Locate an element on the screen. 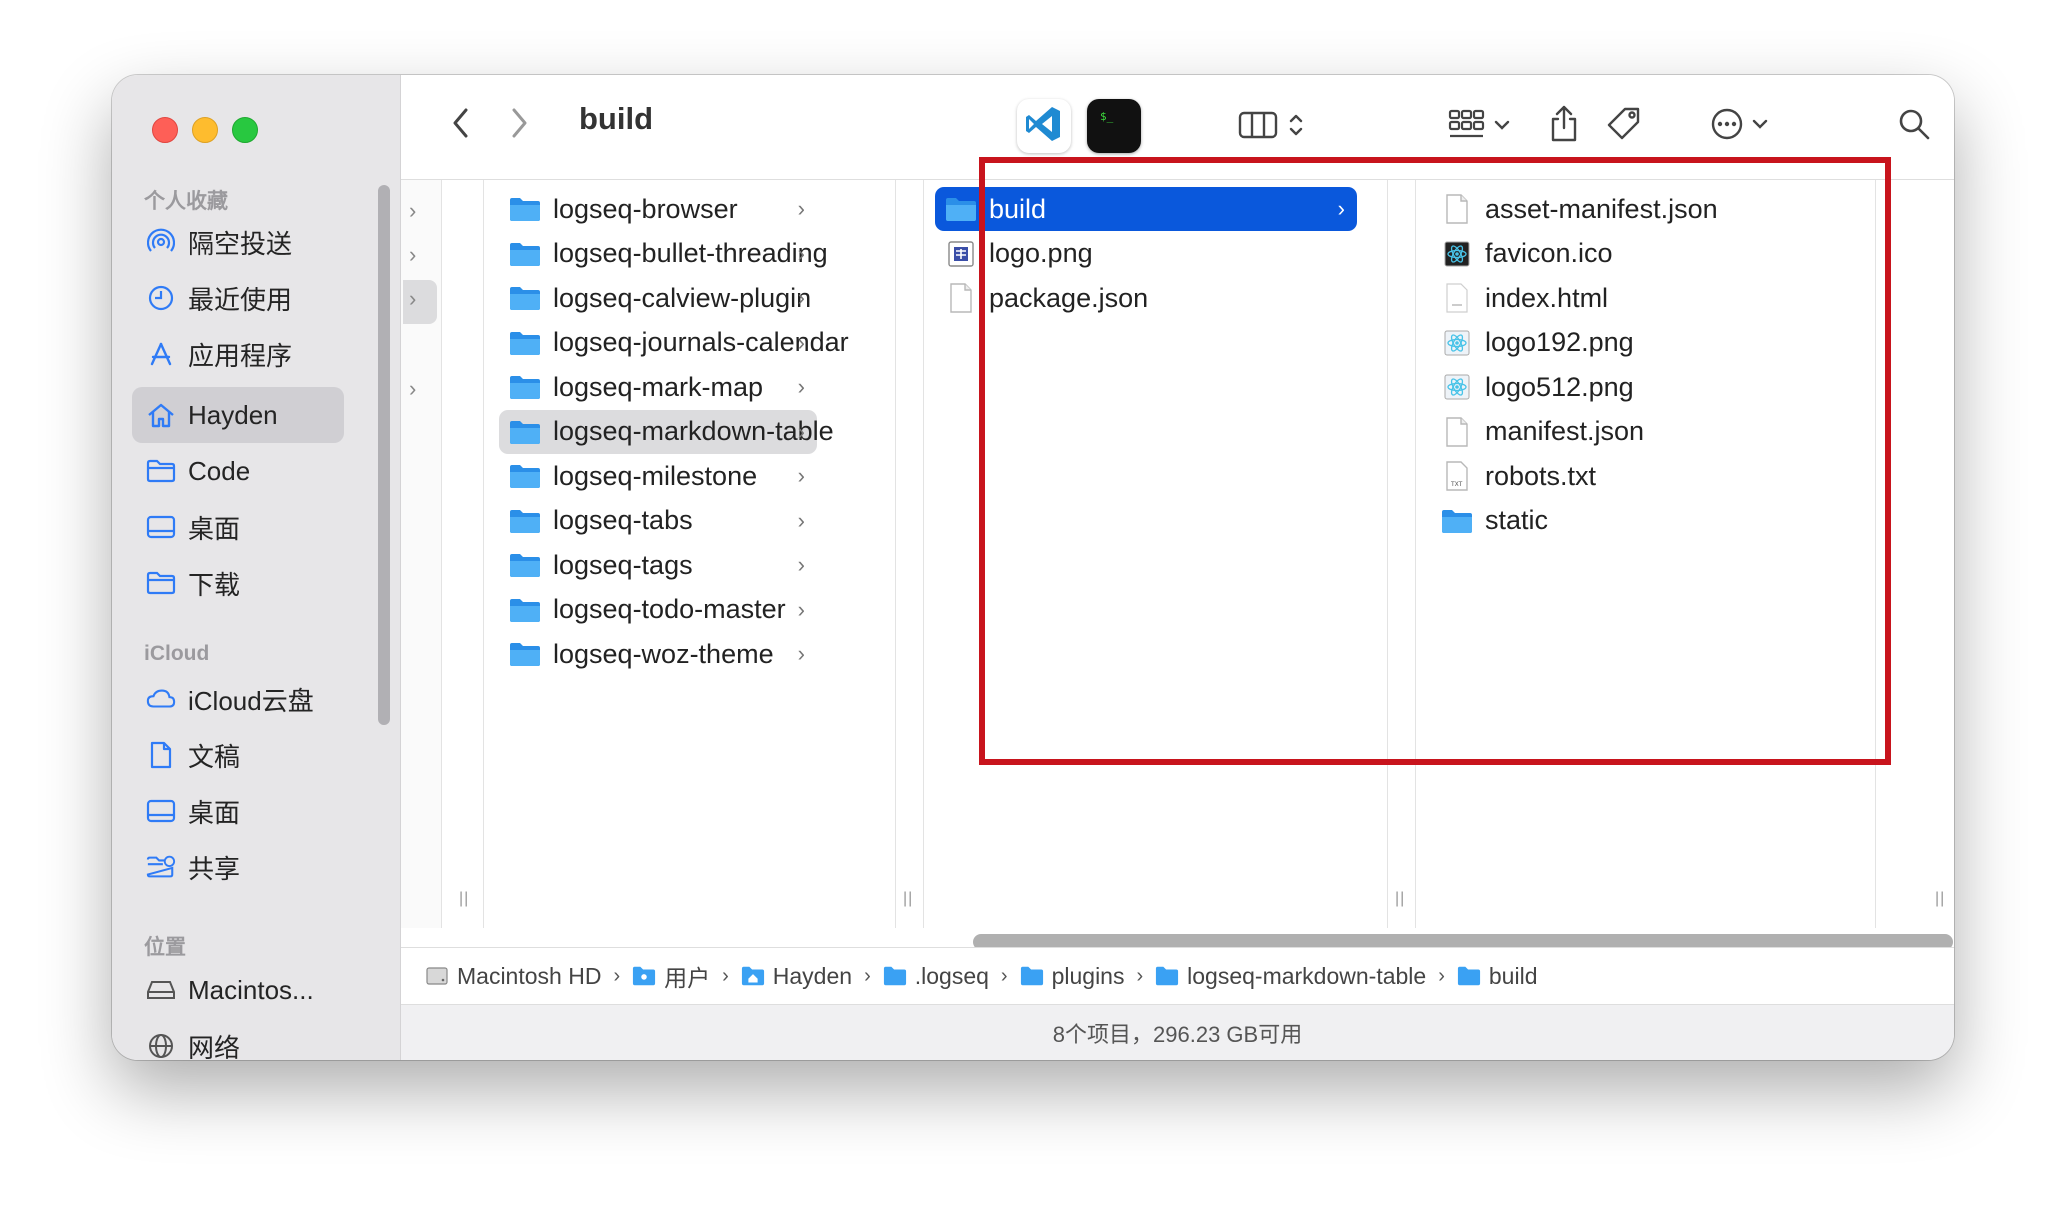  back-button is located at coordinates (461, 125).